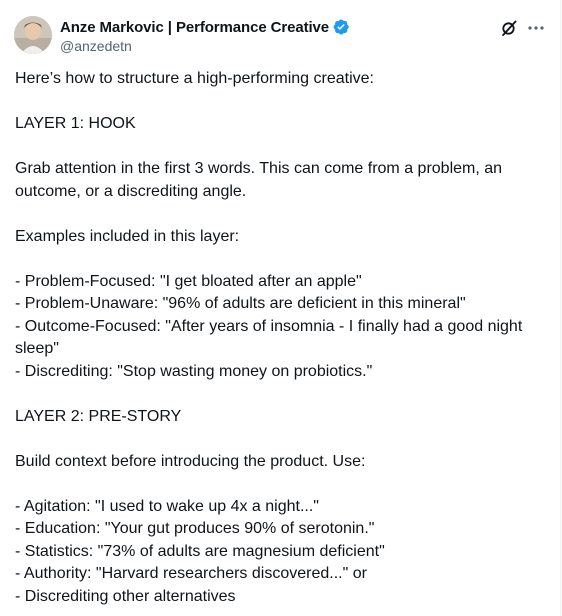 This screenshot has height=616, width=562. What do you see at coordinates (536, 28) in the screenshot?
I see `more-icon` at bounding box center [536, 28].